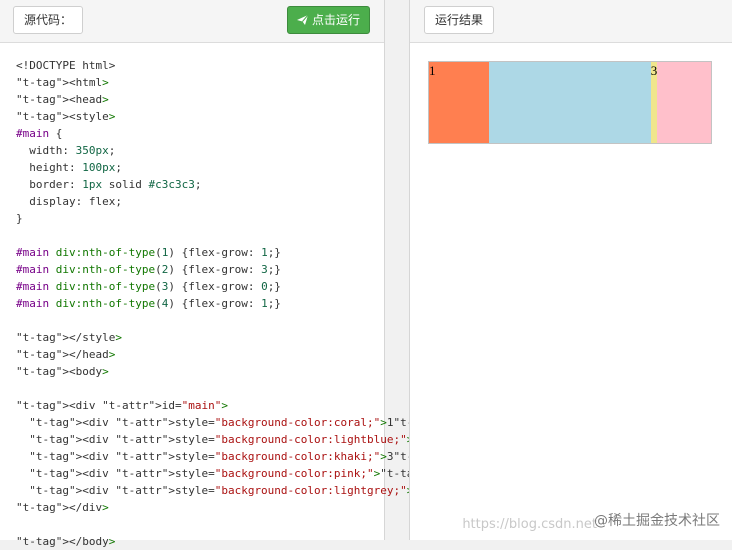 Image resolution: width=732 pixels, height=550 pixels. What do you see at coordinates (148, 303) in the screenshot?
I see `code-line: #main div:nth-of-type(4) {flex-grow: 1;}` at bounding box center [148, 303].